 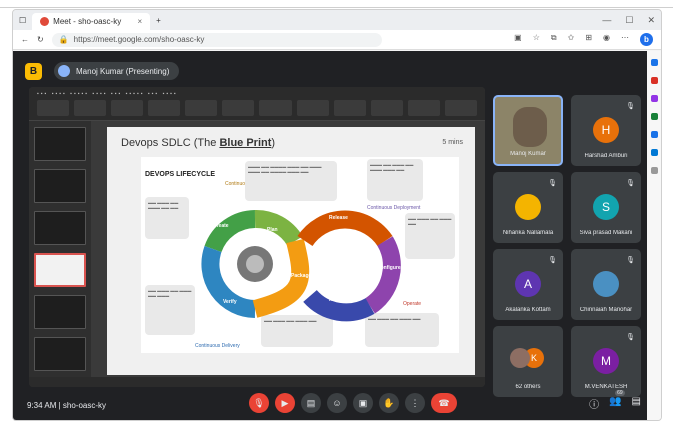 What do you see at coordinates (180, 174) in the screenshot?
I see `lifecycle-title: DEVOPS LIFECYCLE` at bounding box center [180, 174].